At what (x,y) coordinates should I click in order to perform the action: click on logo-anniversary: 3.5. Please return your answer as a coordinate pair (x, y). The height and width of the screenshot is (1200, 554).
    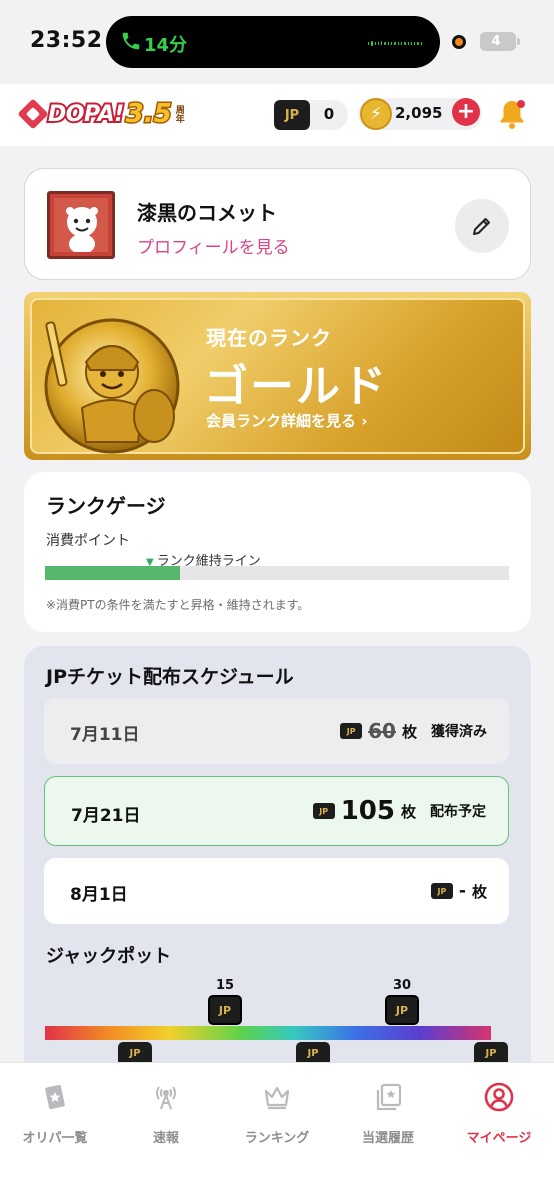
    Looking at the image, I should click on (148, 114).